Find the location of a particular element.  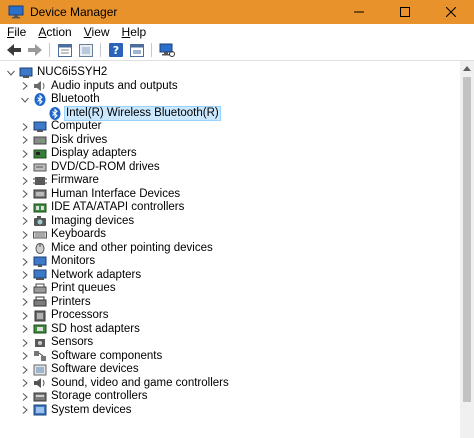

tree-category: Processors is located at coordinates (65, 316).